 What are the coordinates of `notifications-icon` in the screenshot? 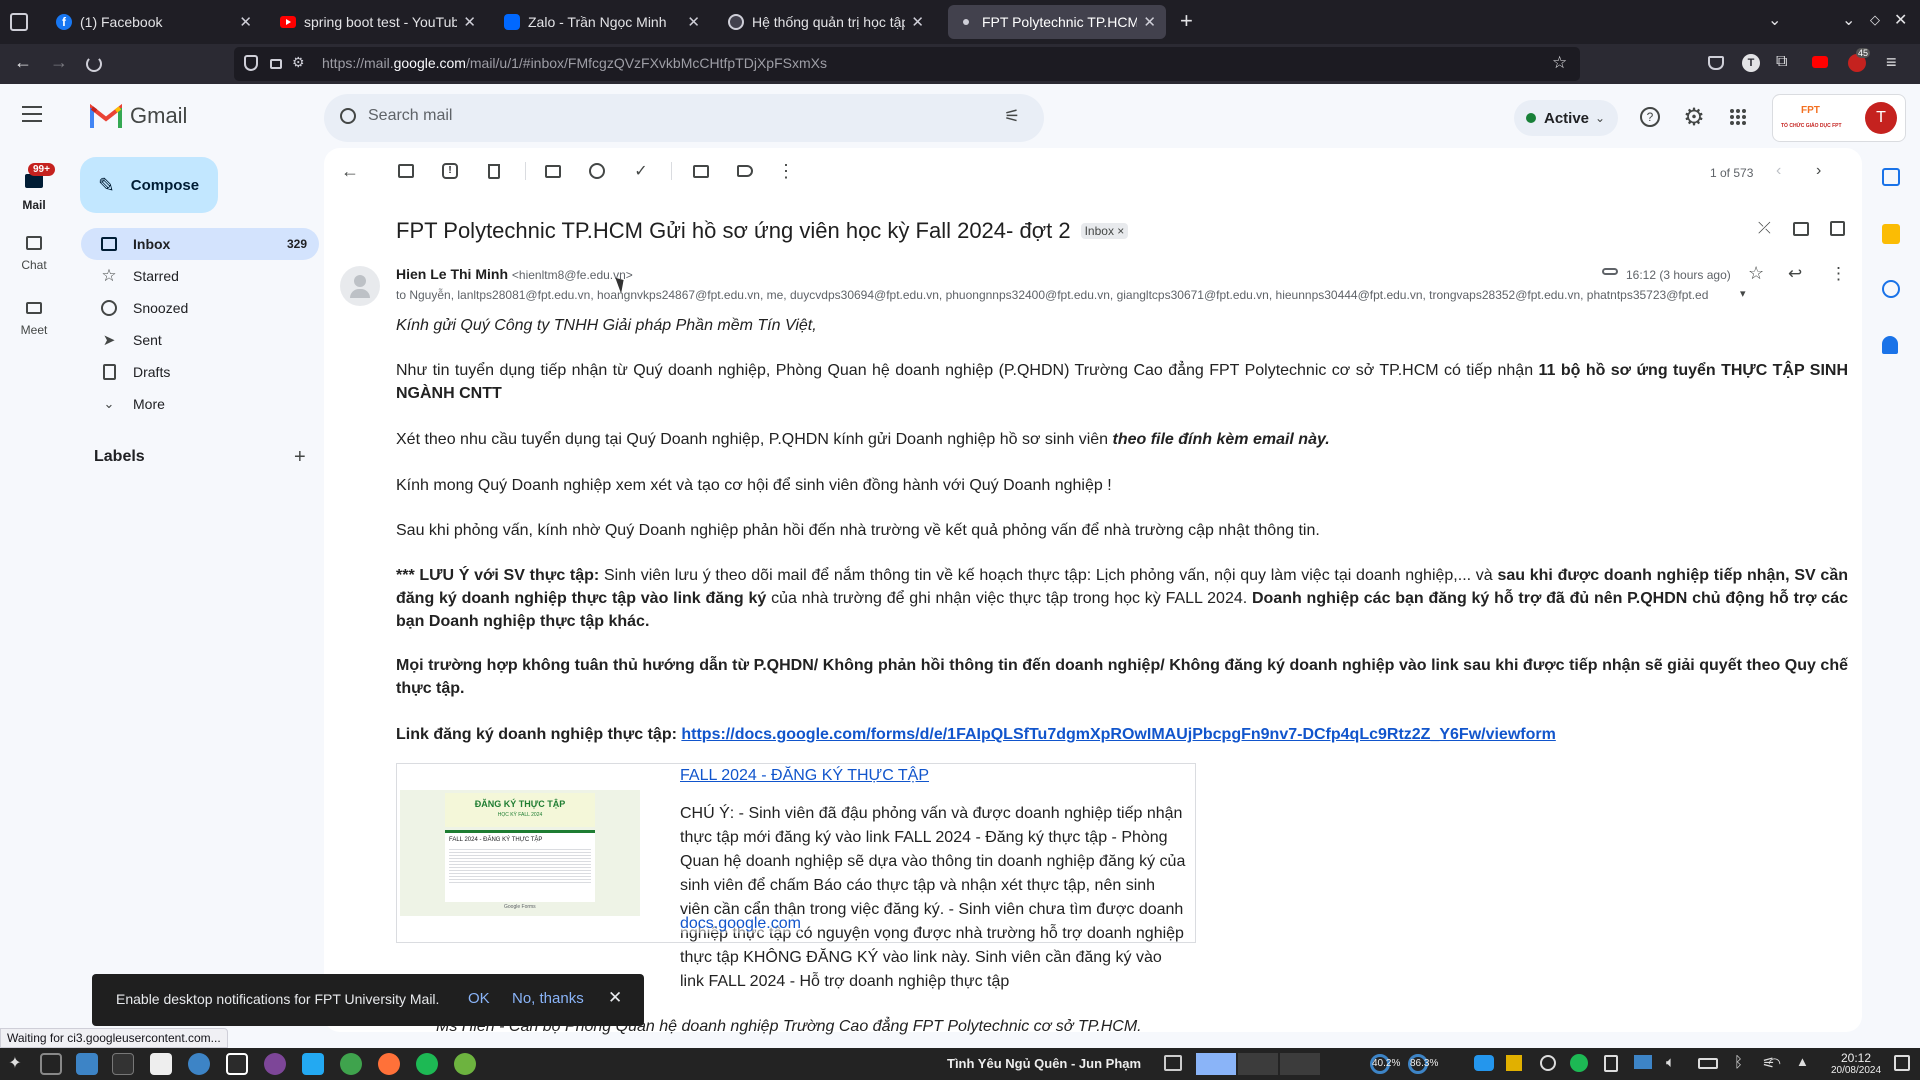 It's located at (1902, 1063).